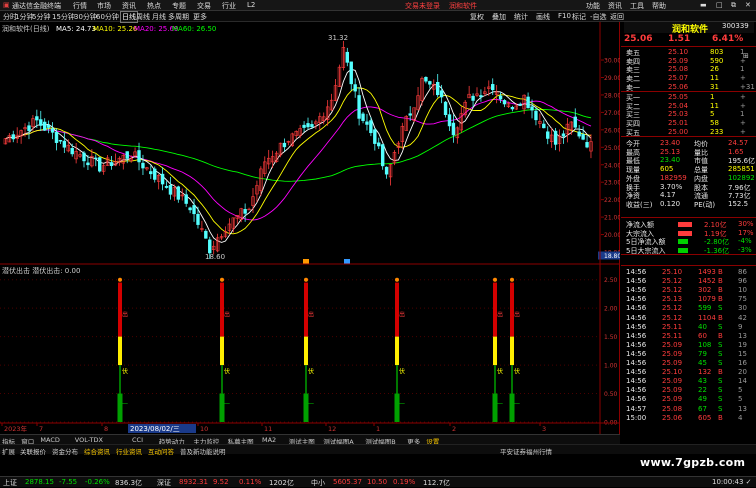  Describe the element at coordinates (659, 6) in the screenshot. I see `menu-item: 帮助` at that location.